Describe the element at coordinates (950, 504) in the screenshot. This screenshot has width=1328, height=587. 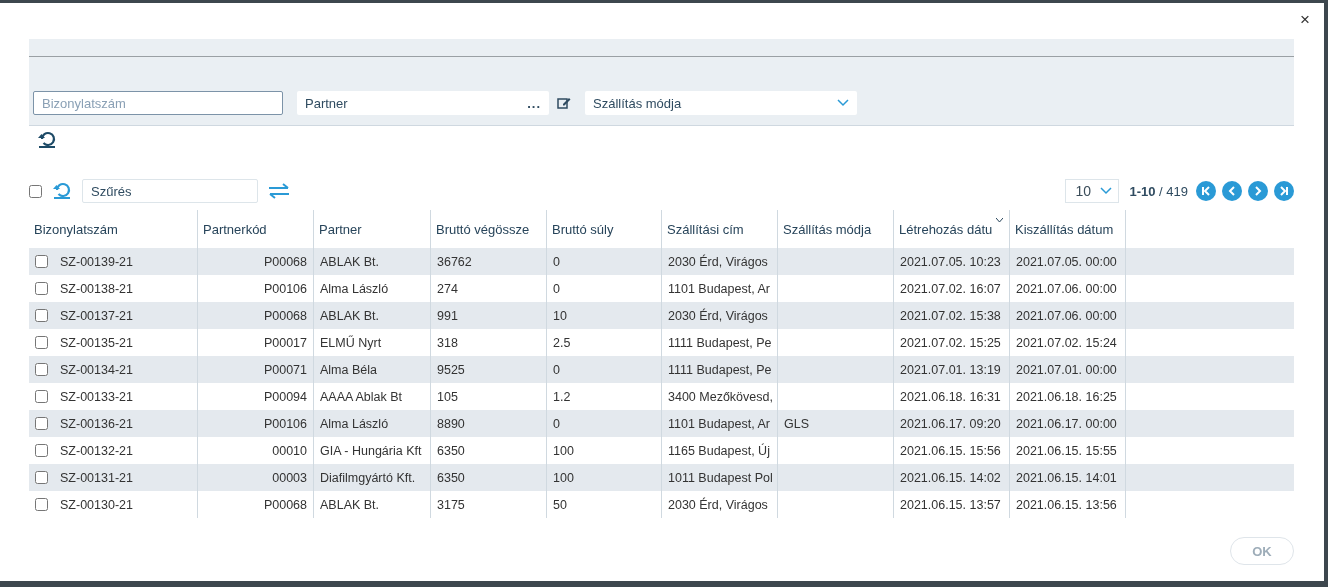
I see `table-cell: 2021.06.15. 13:57` at that location.